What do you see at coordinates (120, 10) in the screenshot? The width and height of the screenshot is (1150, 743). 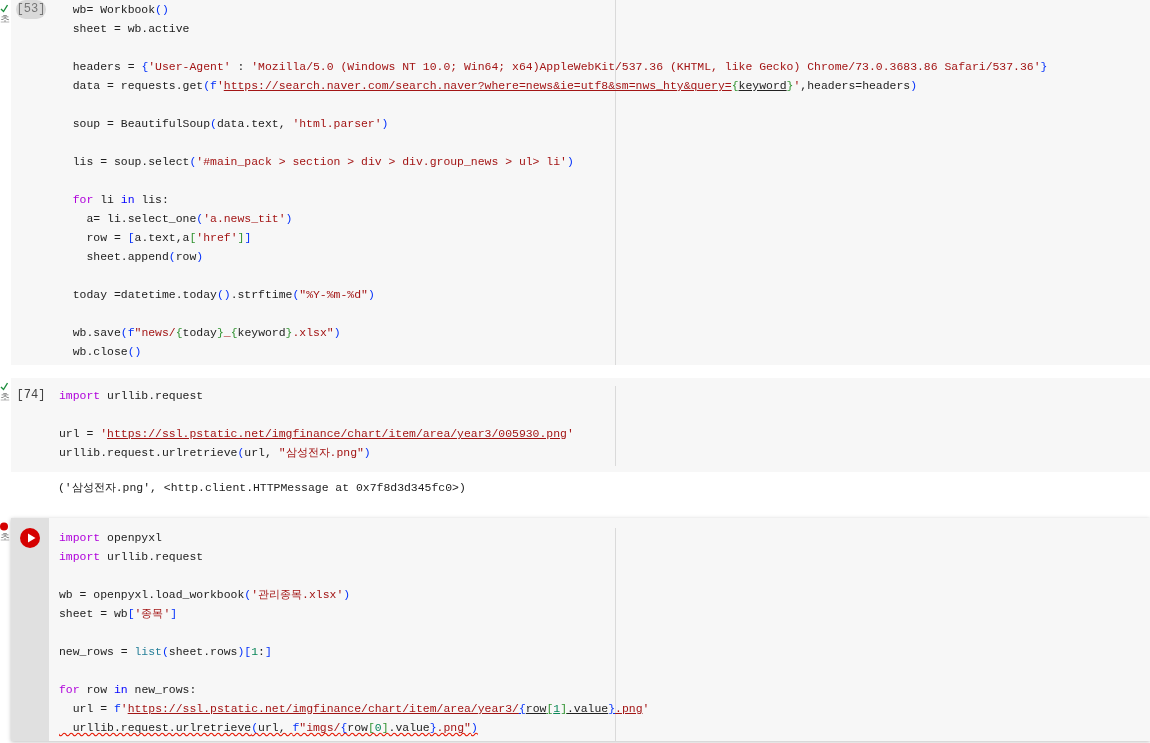 I see `code-line: wb= Workbook()` at bounding box center [120, 10].